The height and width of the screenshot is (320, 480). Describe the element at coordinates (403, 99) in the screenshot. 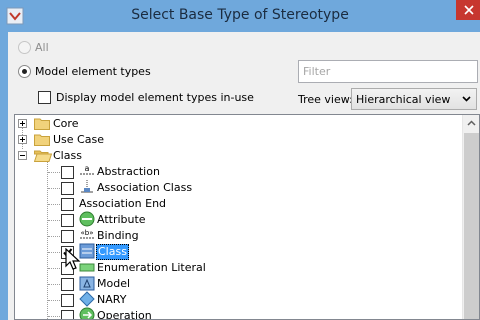

I see `tree-view-selected: Hierarchical view` at that location.